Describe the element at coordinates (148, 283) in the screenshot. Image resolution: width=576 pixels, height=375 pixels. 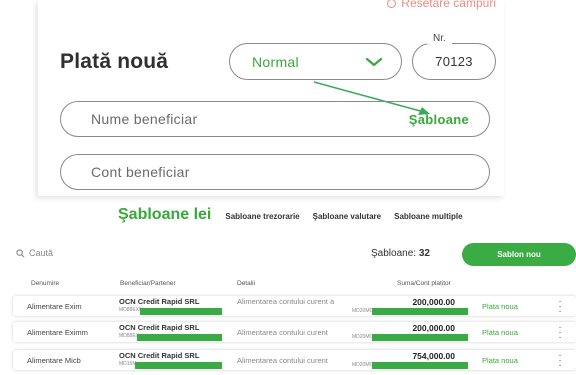
I see `column-header-beneficiary: Beneficiar/Partener` at that location.